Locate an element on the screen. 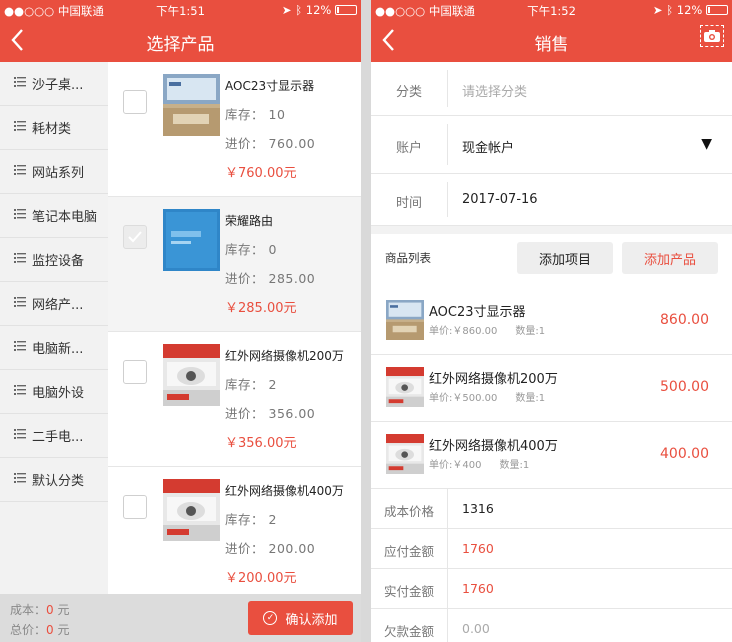  confirm-add-button: ✓ 确认添加 is located at coordinates (300, 618).